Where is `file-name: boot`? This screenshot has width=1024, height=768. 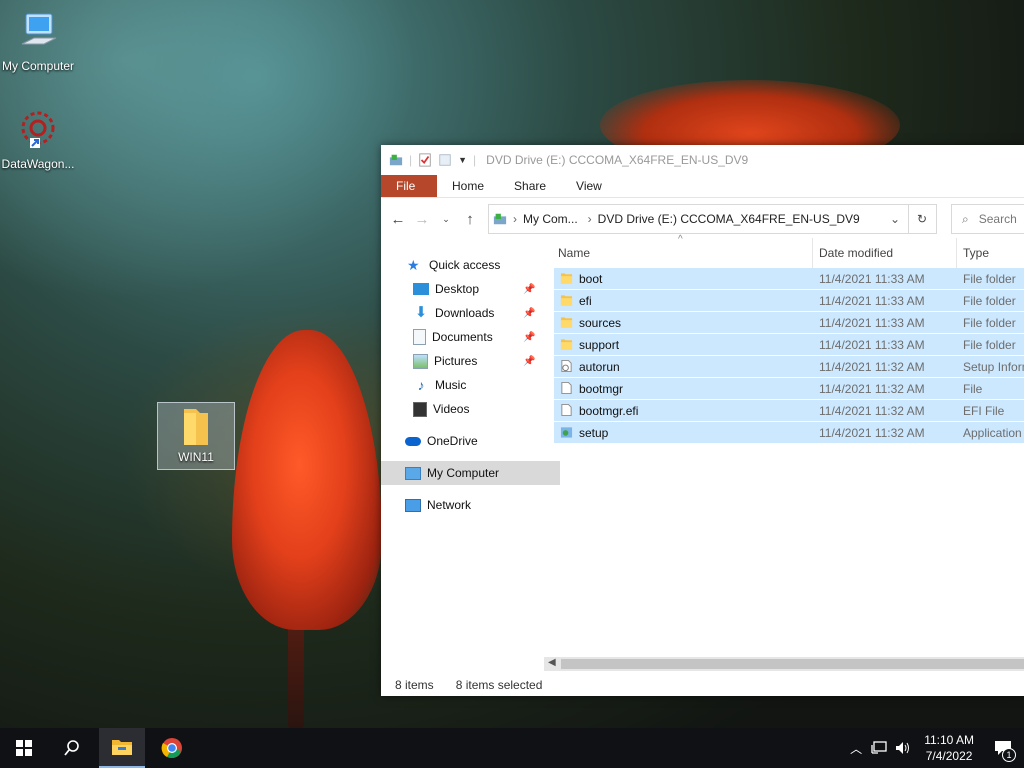 file-name: boot is located at coordinates (591, 278).